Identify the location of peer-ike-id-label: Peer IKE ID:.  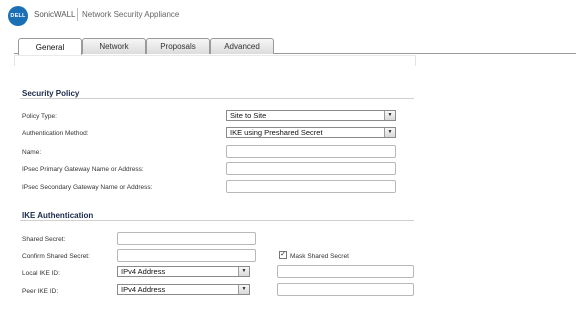
(40, 291).